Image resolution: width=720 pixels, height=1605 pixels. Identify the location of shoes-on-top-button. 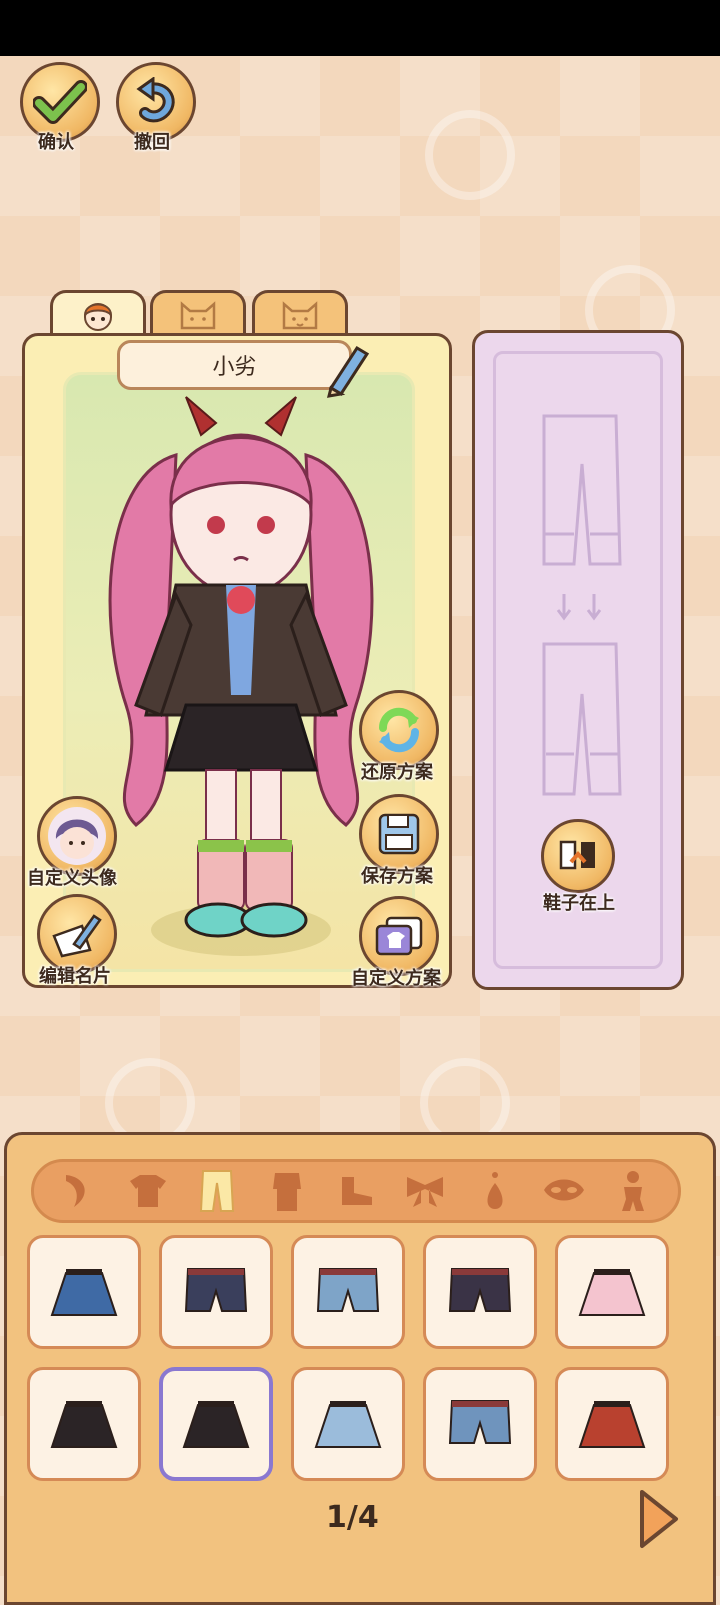
(578, 856).